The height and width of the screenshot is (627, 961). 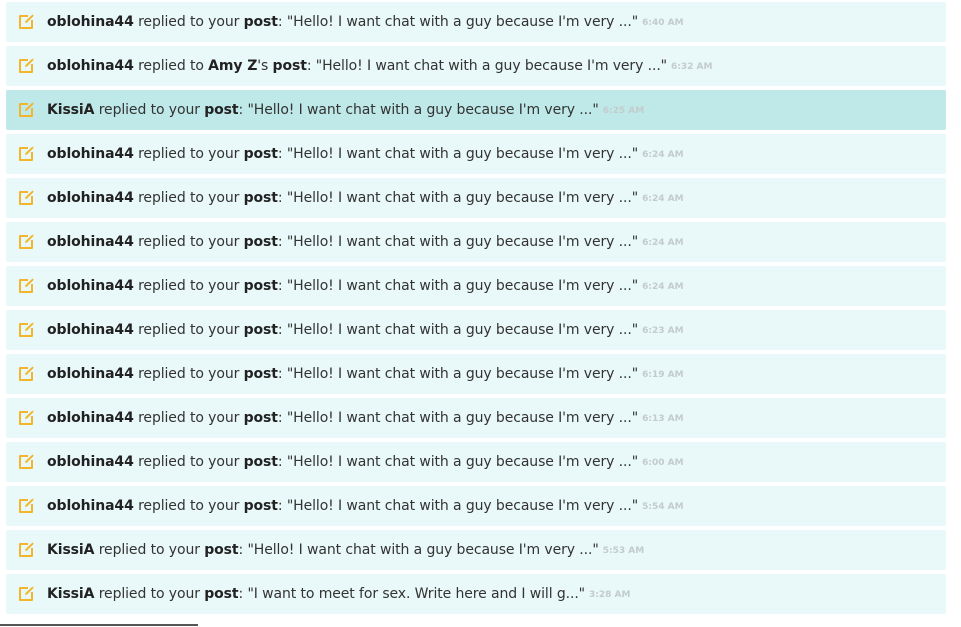 I want to click on notification-time: 5:53 AM, so click(x=623, y=551).